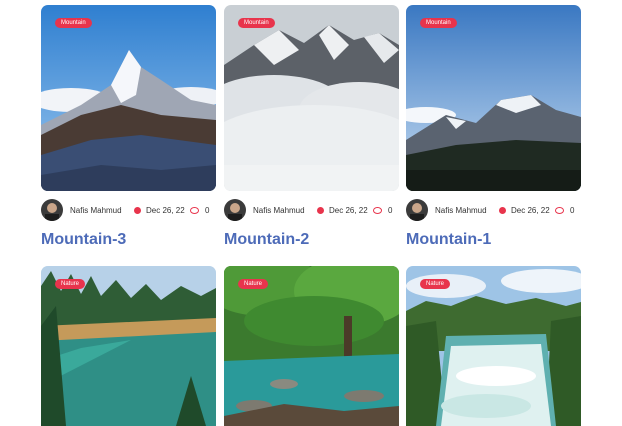 The width and height of the screenshot is (622, 426). What do you see at coordinates (493, 240) in the screenshot?
I see `post-title: Mountain-1` at bounding box center [493, 240].